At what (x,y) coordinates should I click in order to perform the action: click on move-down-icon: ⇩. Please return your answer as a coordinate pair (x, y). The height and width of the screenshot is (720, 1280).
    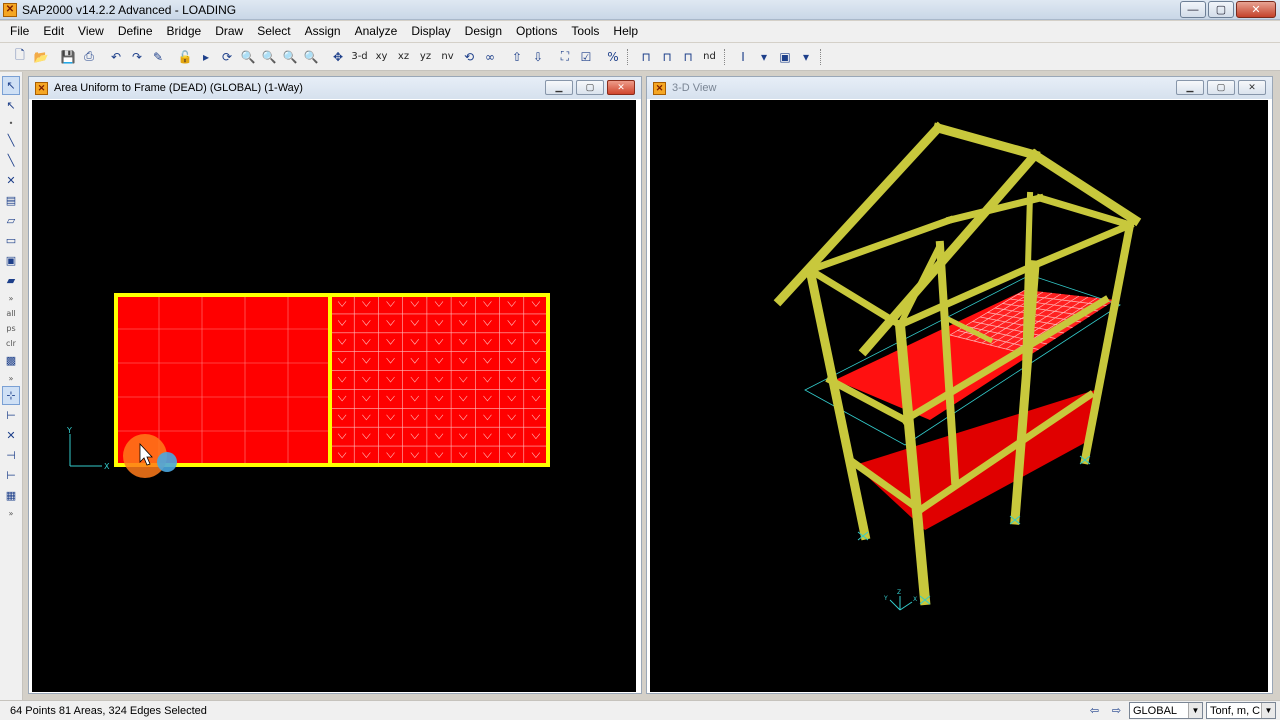
    Looking at the image, I should click on (538, 57).